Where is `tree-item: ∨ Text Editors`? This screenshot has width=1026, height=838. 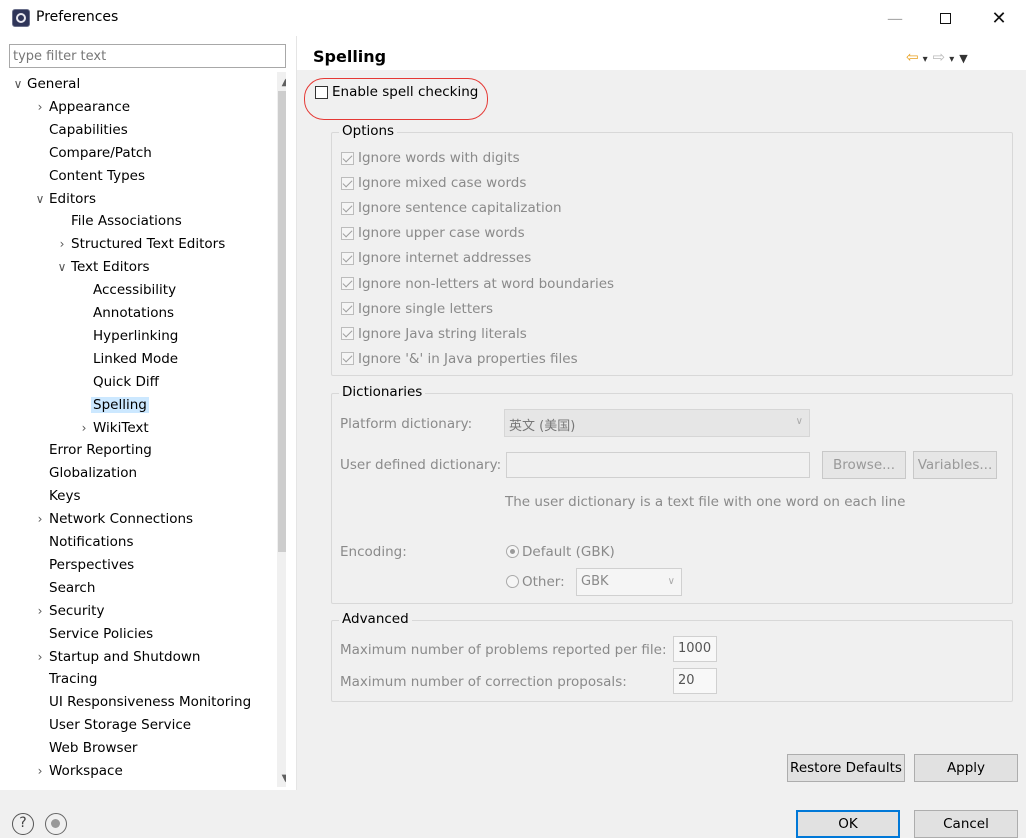
tree-item: ∨ Text Editors is located at coordinates (103, 267).